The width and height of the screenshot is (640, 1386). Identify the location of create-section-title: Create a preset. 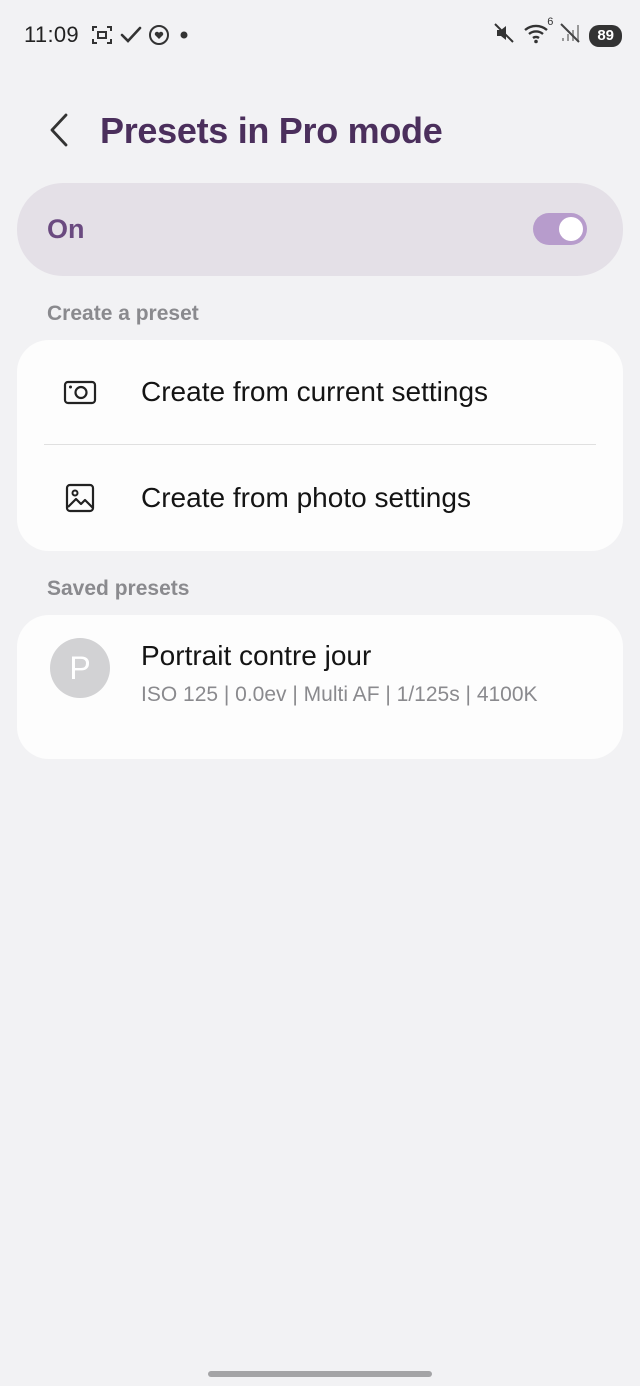
(123, 313).